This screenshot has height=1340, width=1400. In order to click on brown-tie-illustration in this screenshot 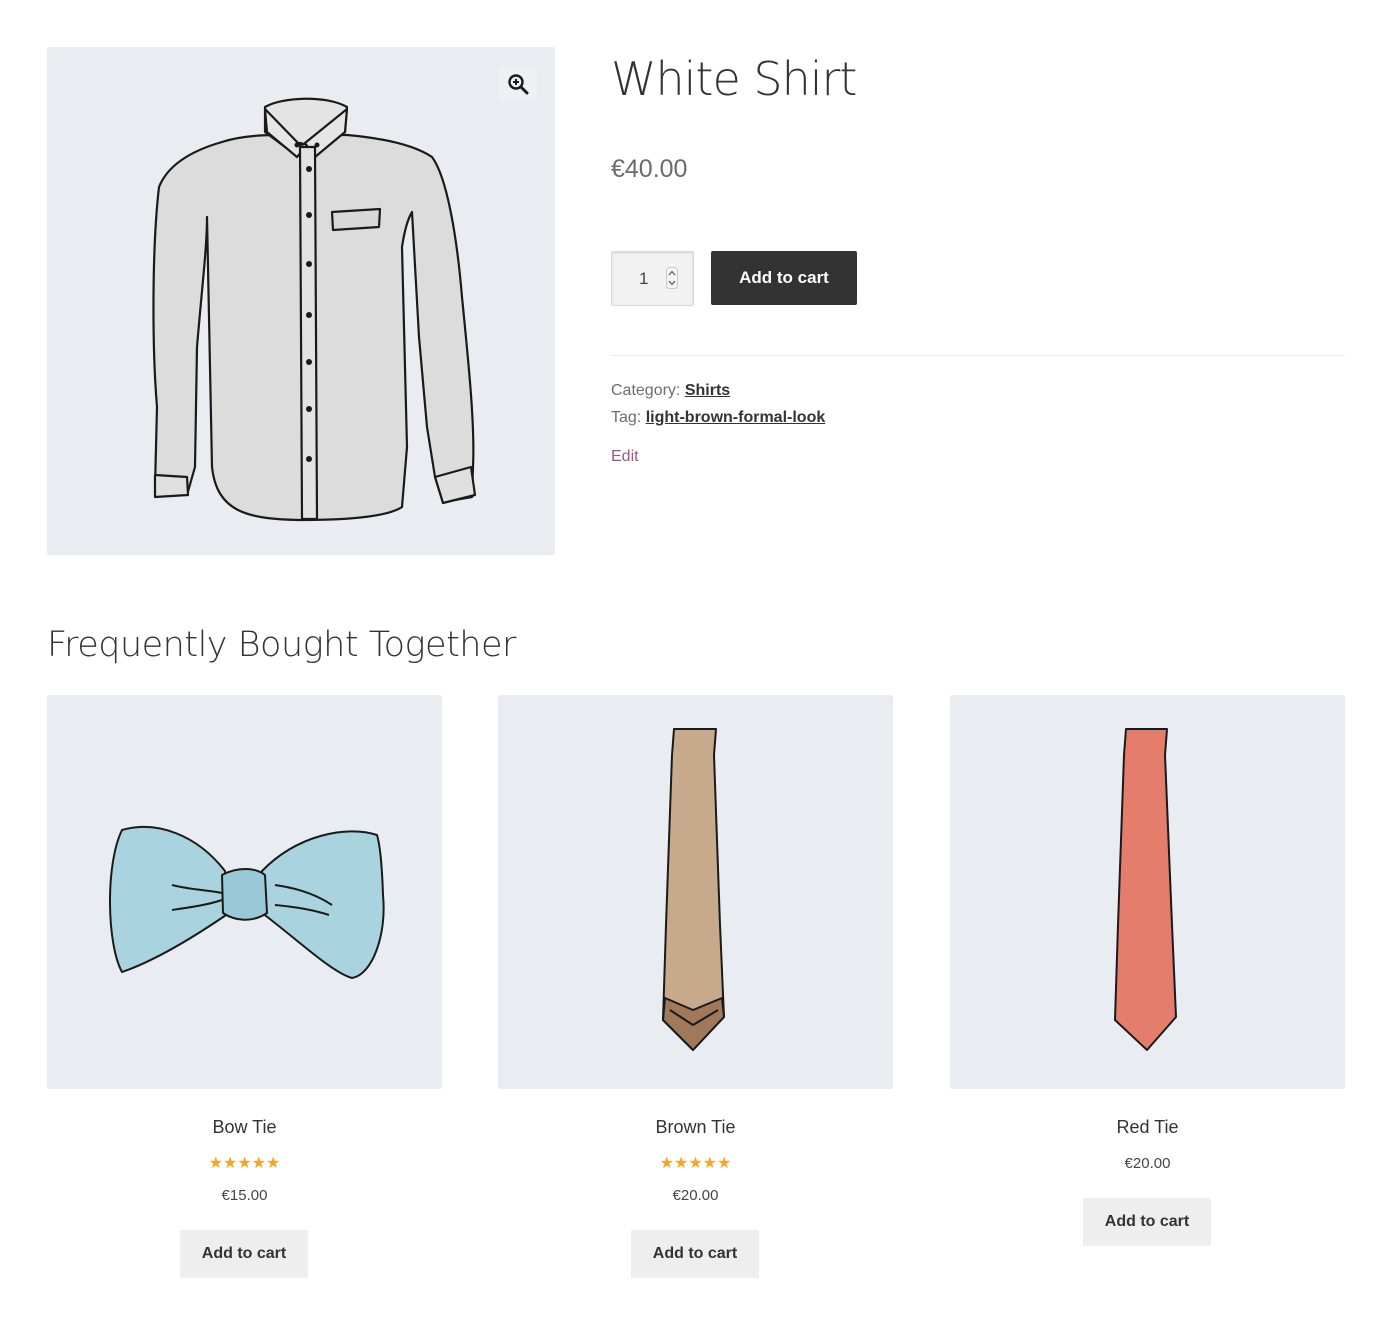, I will do `click(693, 889)`.